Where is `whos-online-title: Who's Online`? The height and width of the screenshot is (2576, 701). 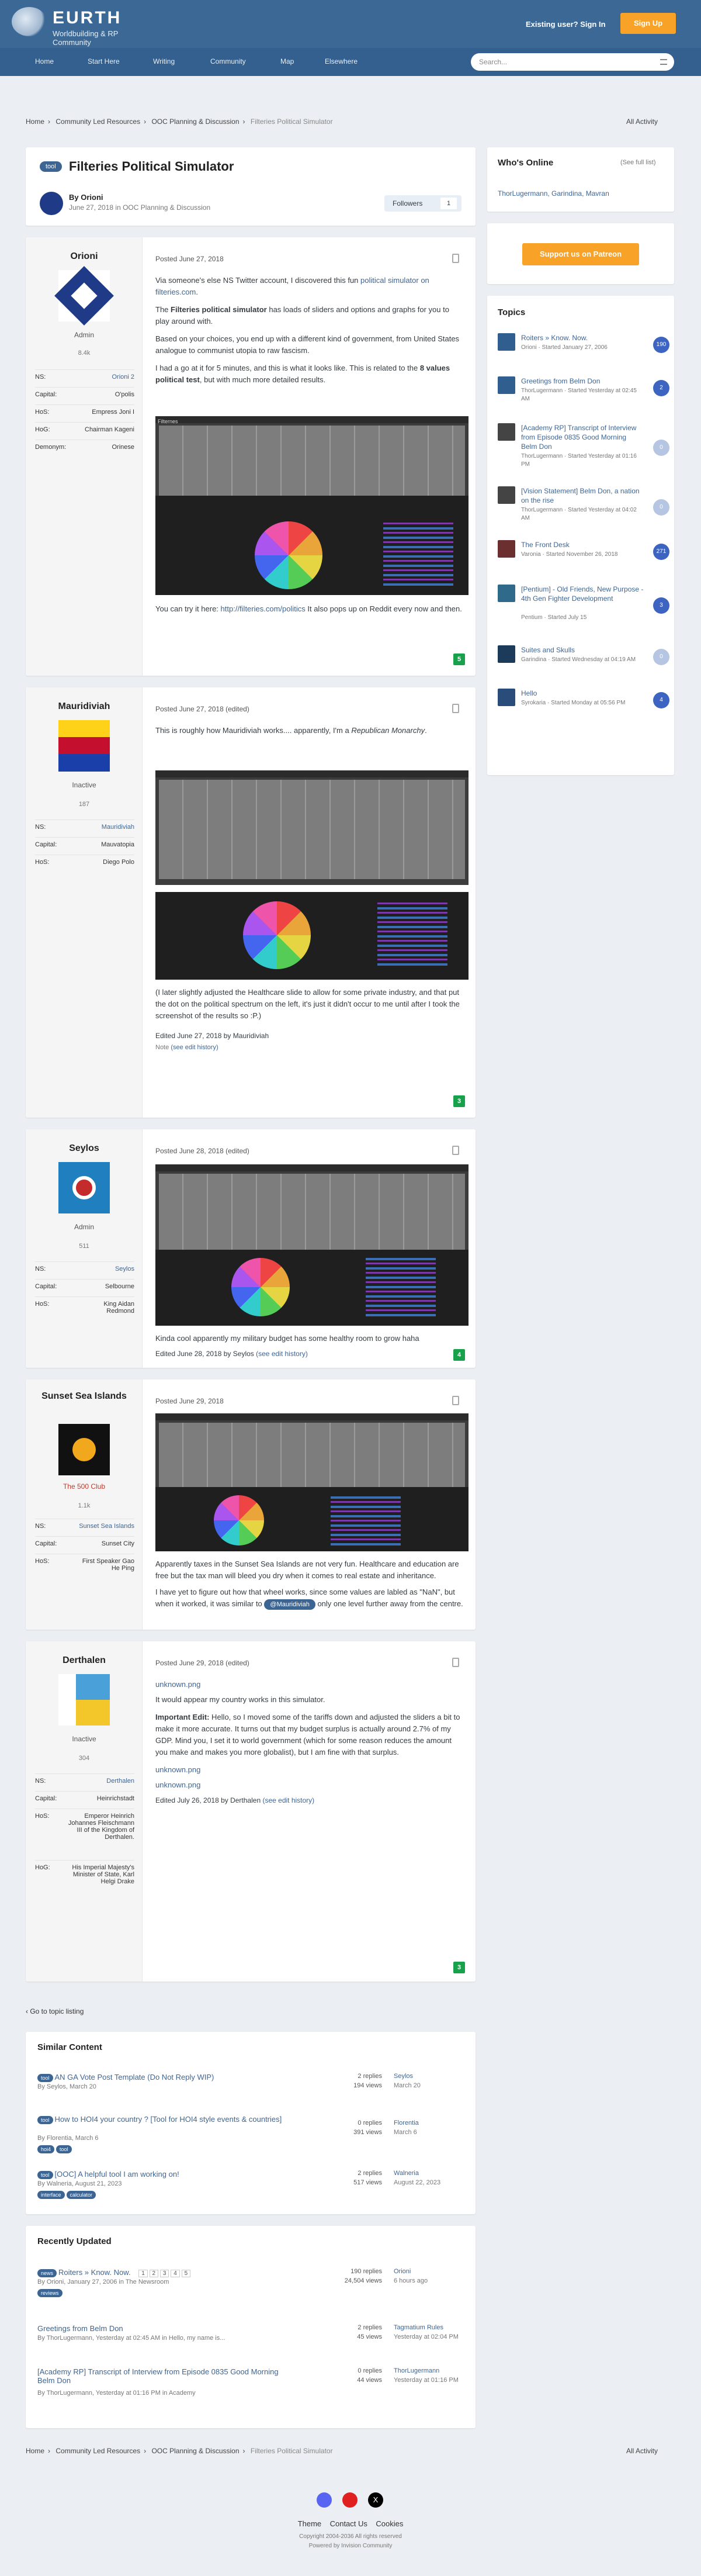 whos-online-title: Who's Online is located at coordinates (526, 163).